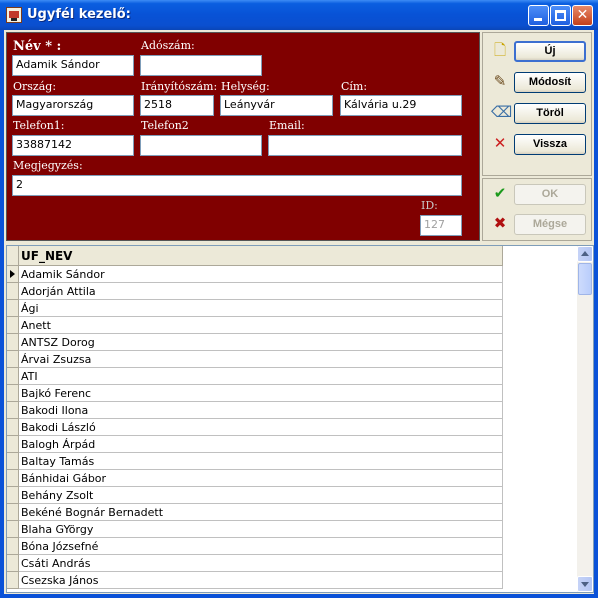  What do you see at coordinates (73, 65) in the screenshot?
I see `nev-input: Adamik Sándor` at bounding box center [73, 65].